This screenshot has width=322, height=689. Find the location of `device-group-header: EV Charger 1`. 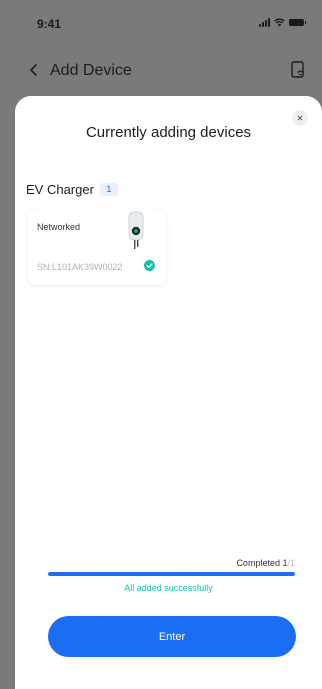

device-group-header: EV Charger 1 is located at coordinates (72, 189).